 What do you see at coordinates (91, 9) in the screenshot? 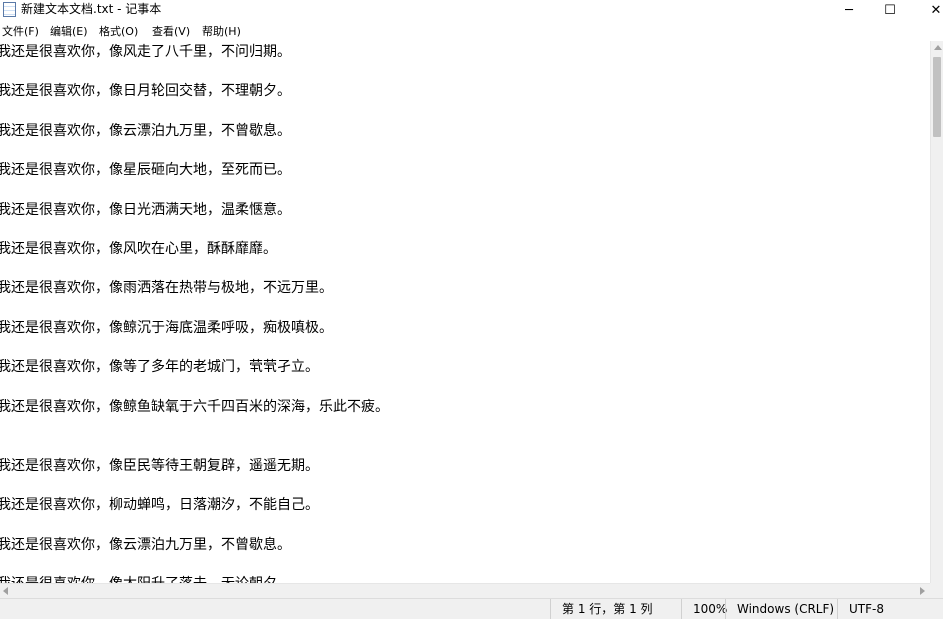
I see `window-title: 新建文本文档.txt - 记事本` at bounding box center [91, 9].